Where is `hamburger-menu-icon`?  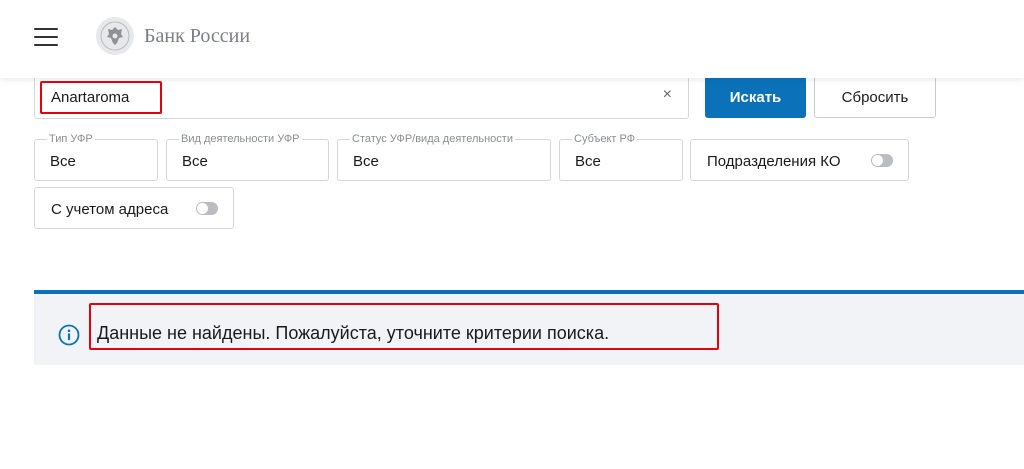
hamburger-menu-icon is located at coordinates (46, 37).